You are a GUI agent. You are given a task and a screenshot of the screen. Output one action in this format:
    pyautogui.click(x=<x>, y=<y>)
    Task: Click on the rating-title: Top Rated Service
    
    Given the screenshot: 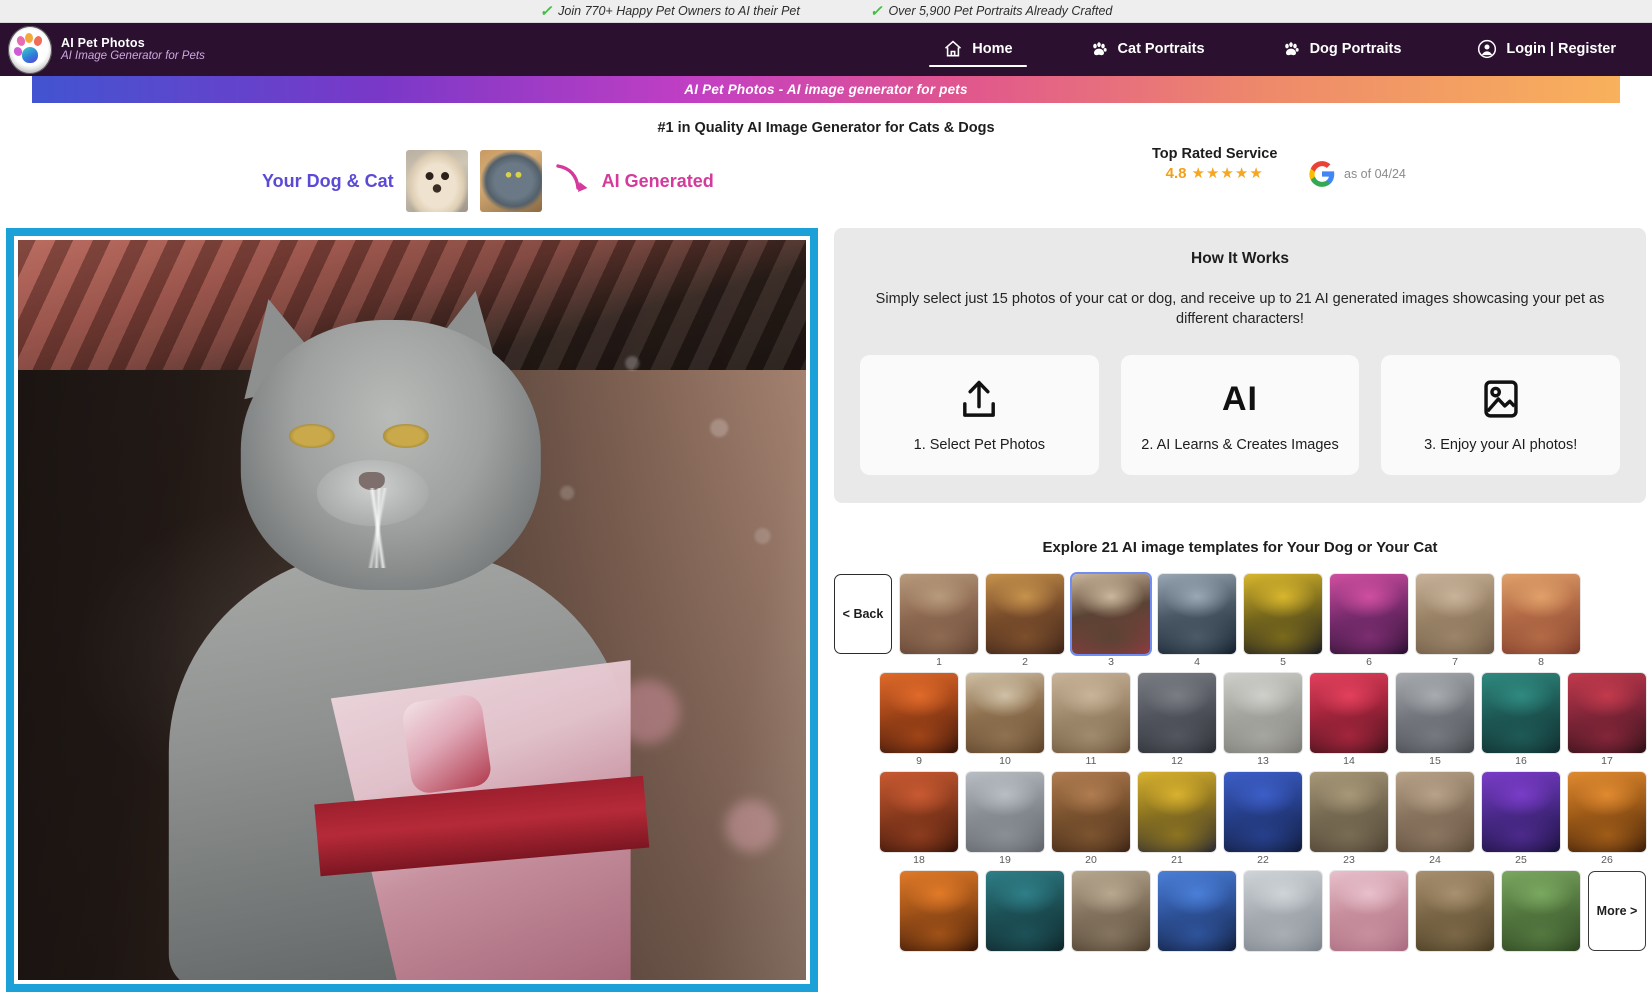 What is the action you would take?
    pyautogui.click(x=1215, y=154)
    